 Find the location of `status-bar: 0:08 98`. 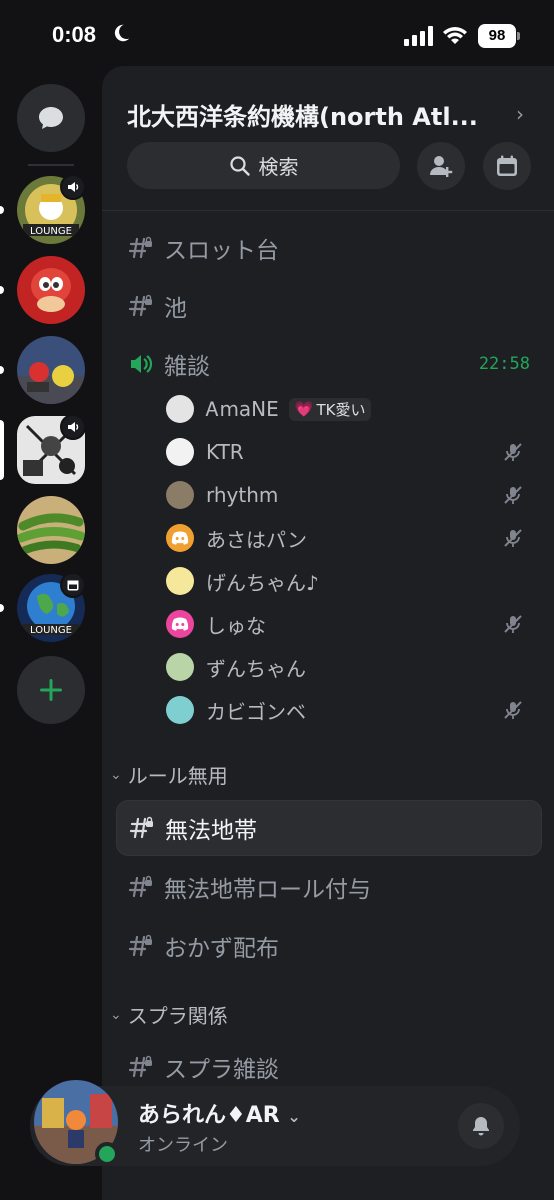

status-bar: 0:08 98 is located at coordinates (277, 35).